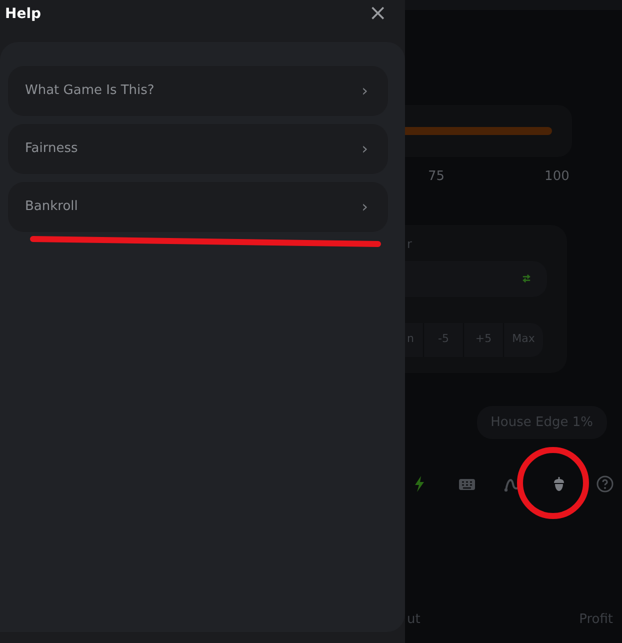  I want to click on help-menu-item: Bankroll ›, so click(198, 207).